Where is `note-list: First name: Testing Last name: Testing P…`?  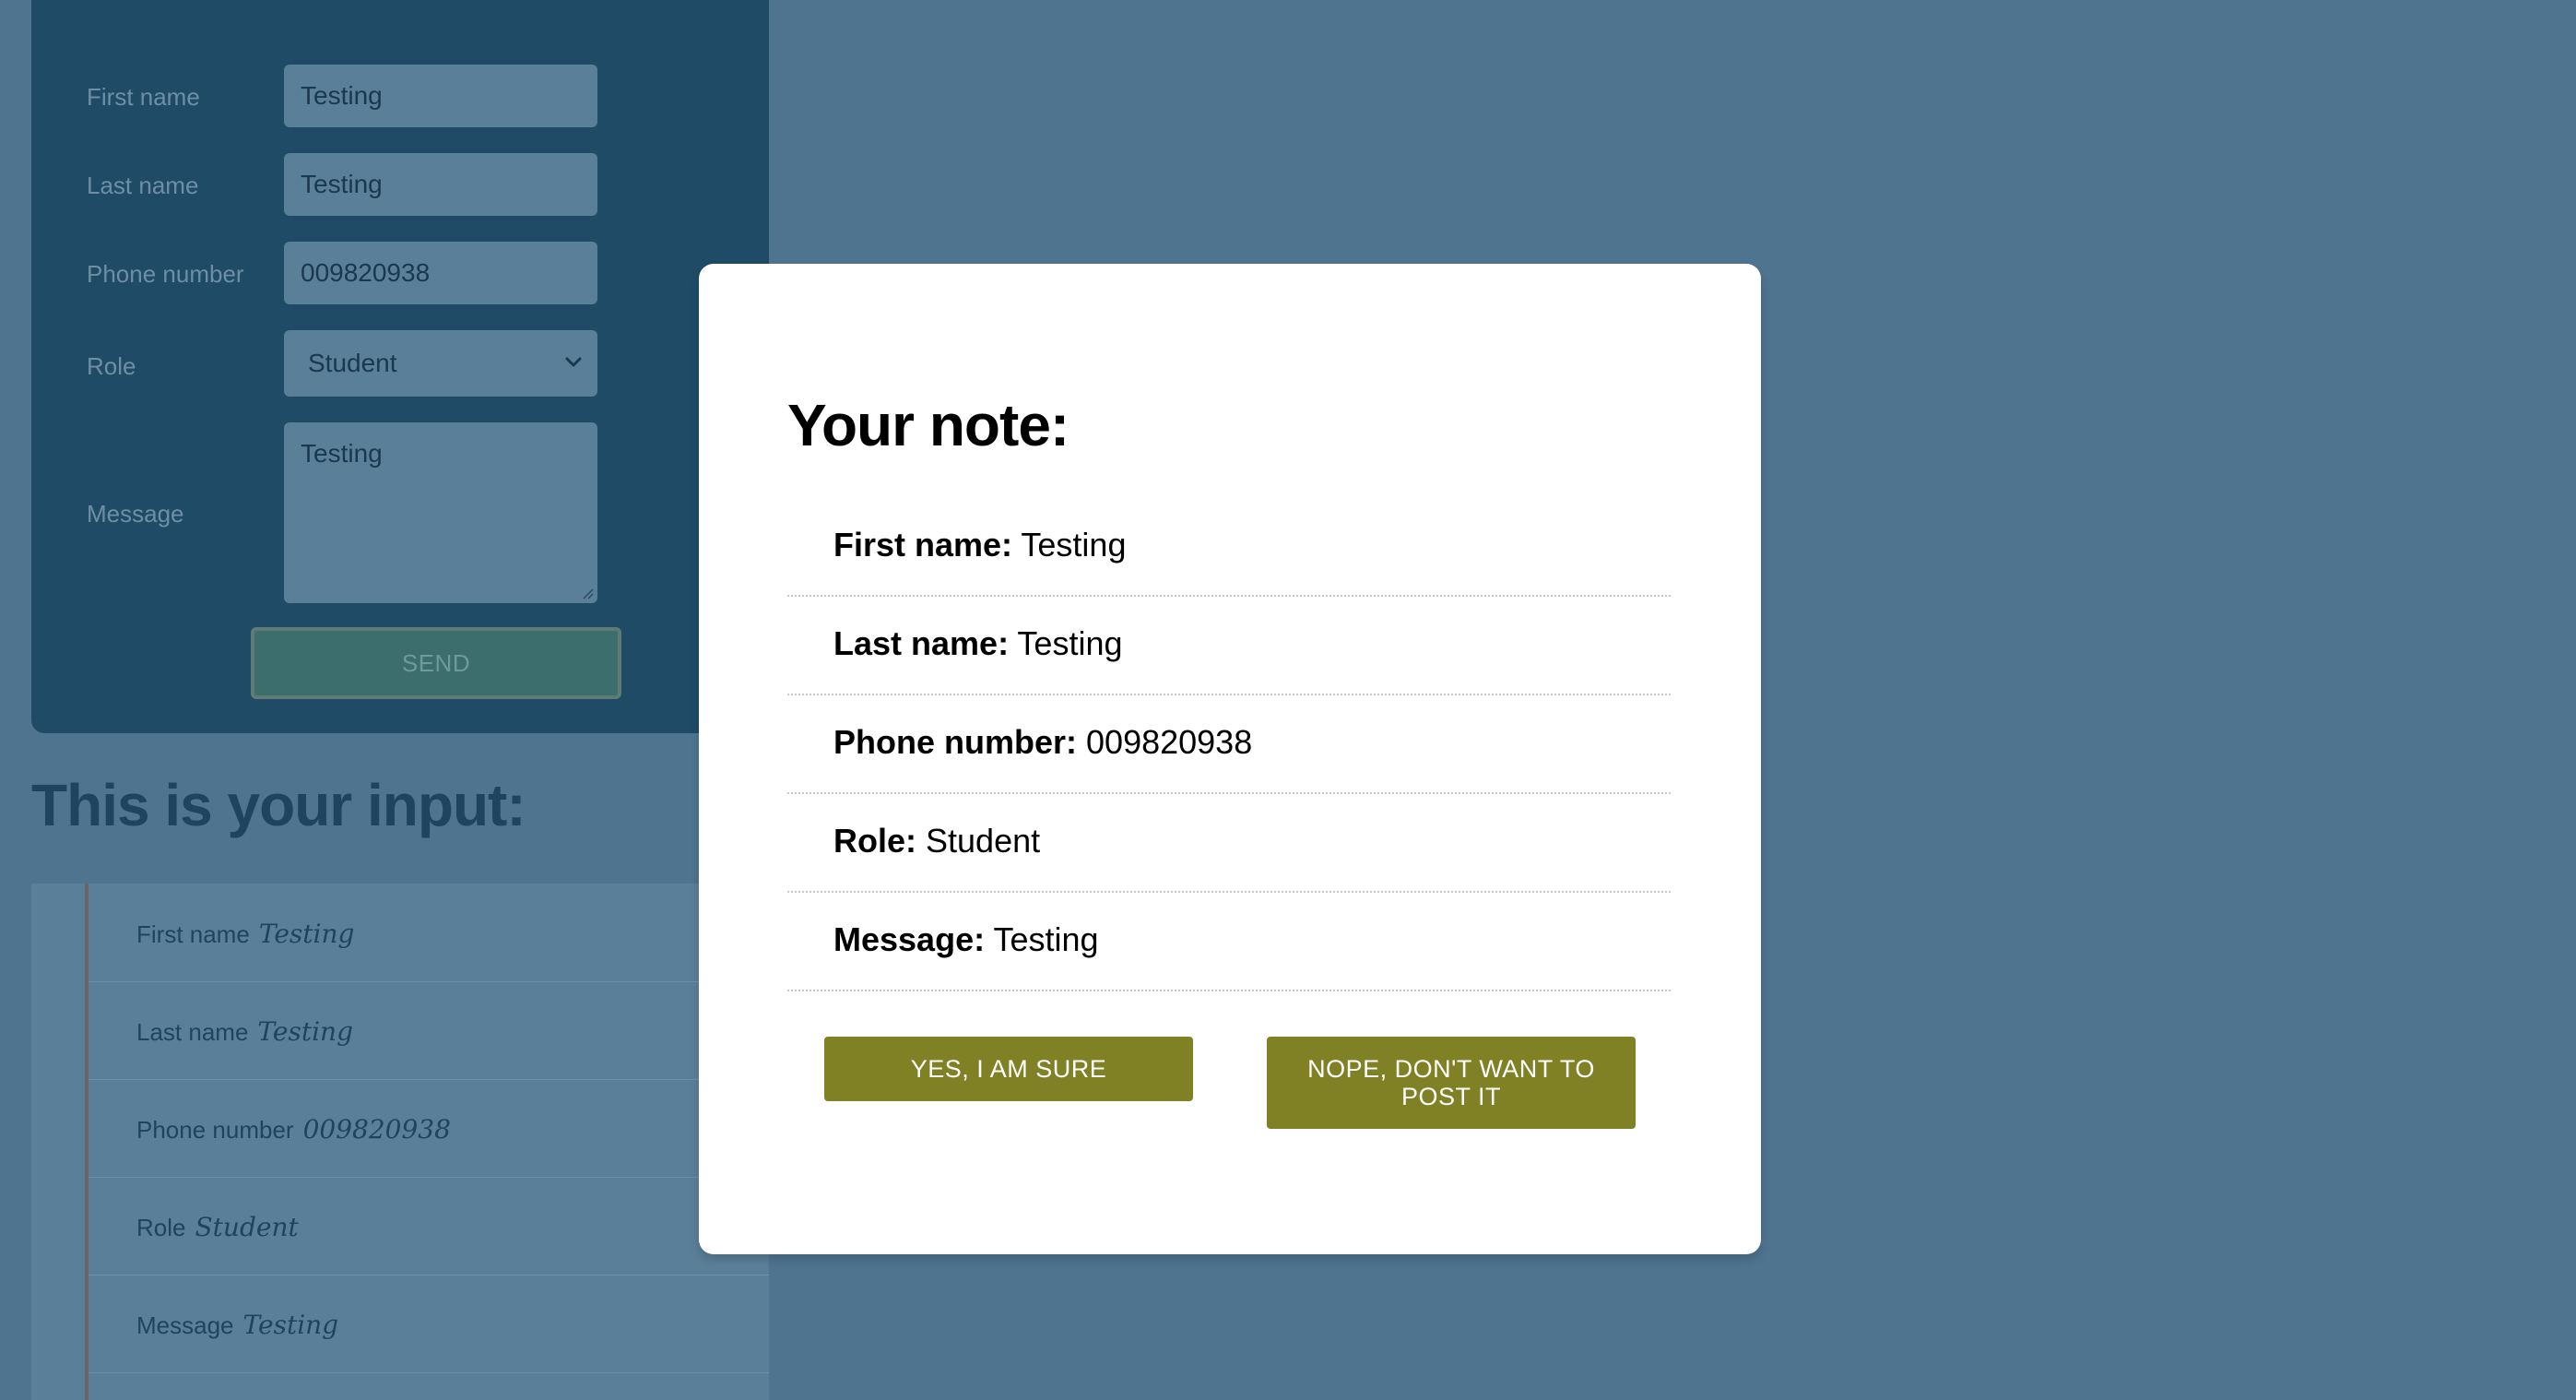 note-list: First name: Testing Last name: Testing P… is located at coordinates (1229, 744).